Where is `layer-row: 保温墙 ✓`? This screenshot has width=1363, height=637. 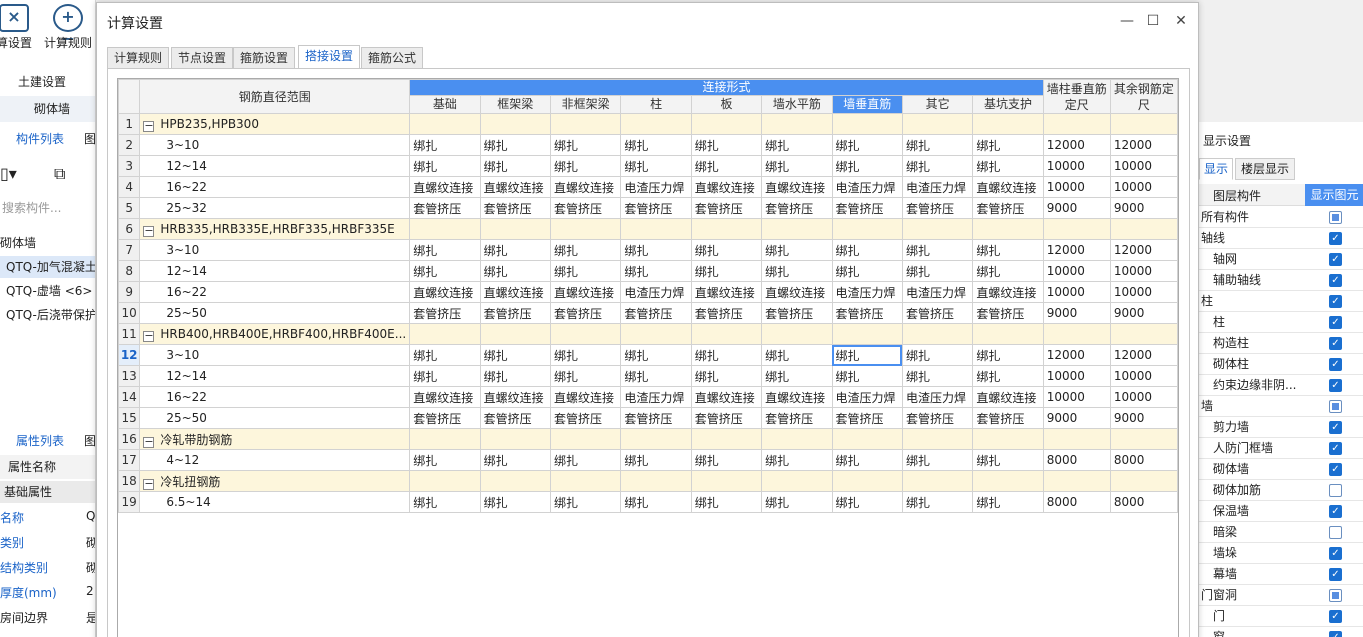
layer-row: 保温墙 ✓ is located at coordinates (1281, 511).